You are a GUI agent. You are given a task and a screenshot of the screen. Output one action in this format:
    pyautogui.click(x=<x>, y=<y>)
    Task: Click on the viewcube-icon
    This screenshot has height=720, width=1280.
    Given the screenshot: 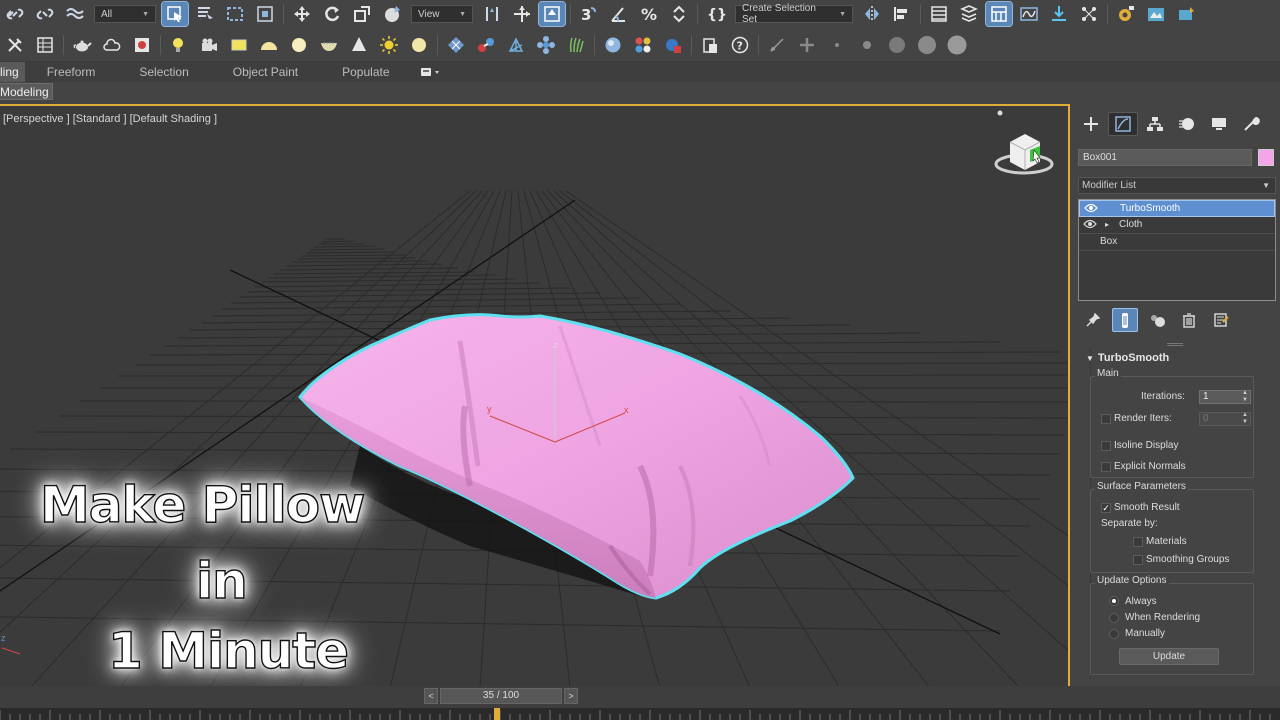 What is the action you would take?
    pyautogui.click(x=1024, y=142)
    